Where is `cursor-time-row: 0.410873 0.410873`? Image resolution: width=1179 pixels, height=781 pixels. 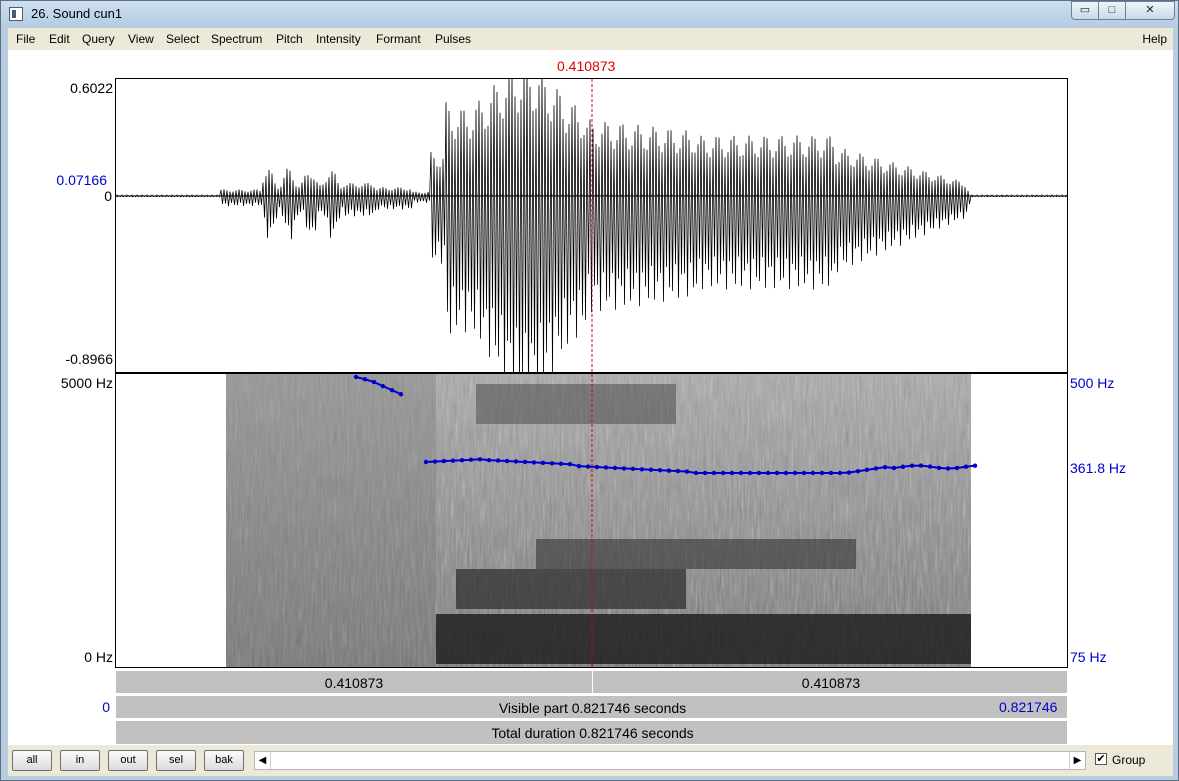 cursor-time-row: 0.410873 0.410873 is located at coordinates (591, 682).